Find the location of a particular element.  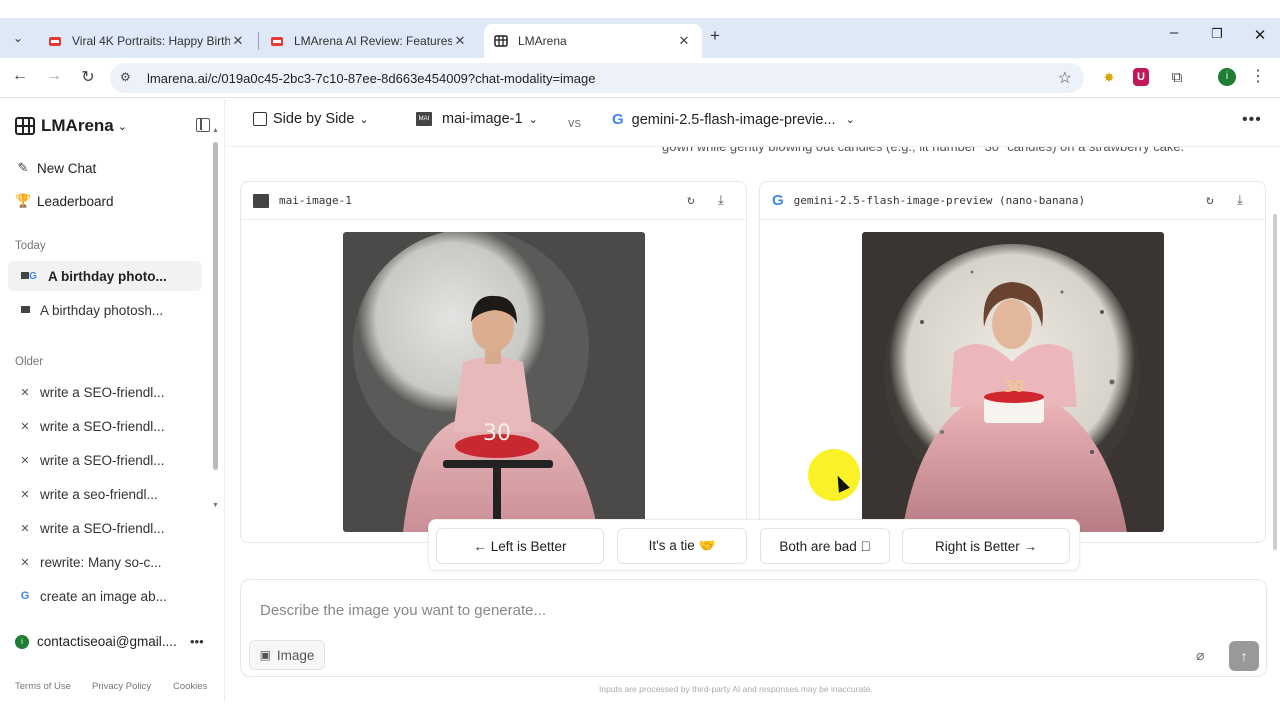

brand-menu: LMArena ⌄ is located at coordinates (71, 126).